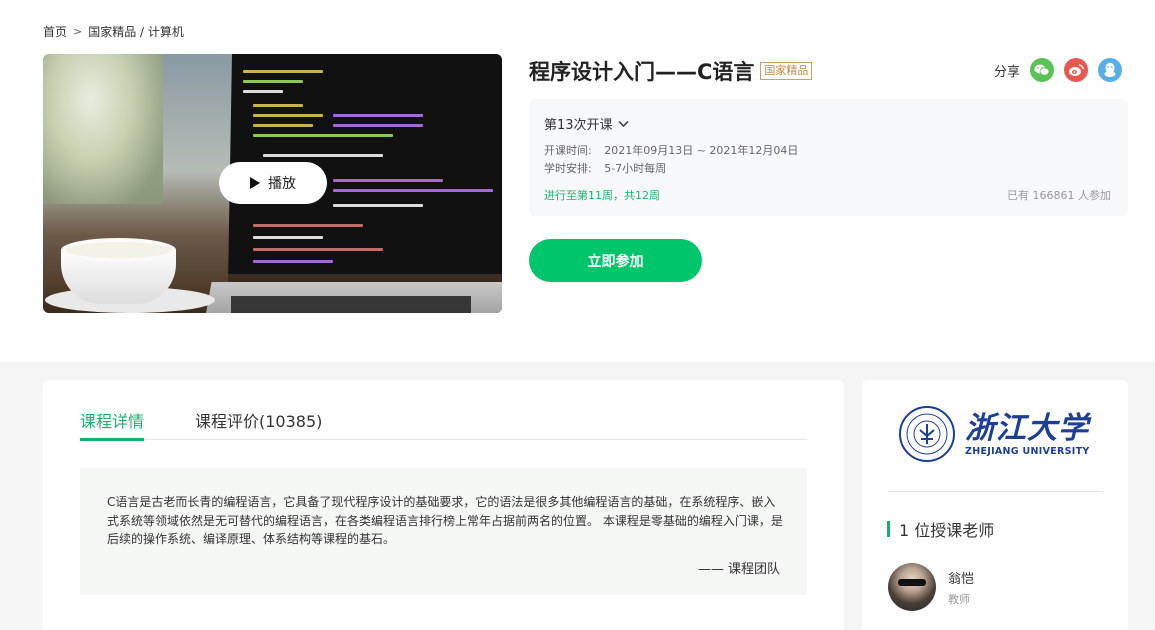  What do you see at coordinates (351, 304) in the screenshot?
I see `cover-keyboard` at bounding box center [351, 304].